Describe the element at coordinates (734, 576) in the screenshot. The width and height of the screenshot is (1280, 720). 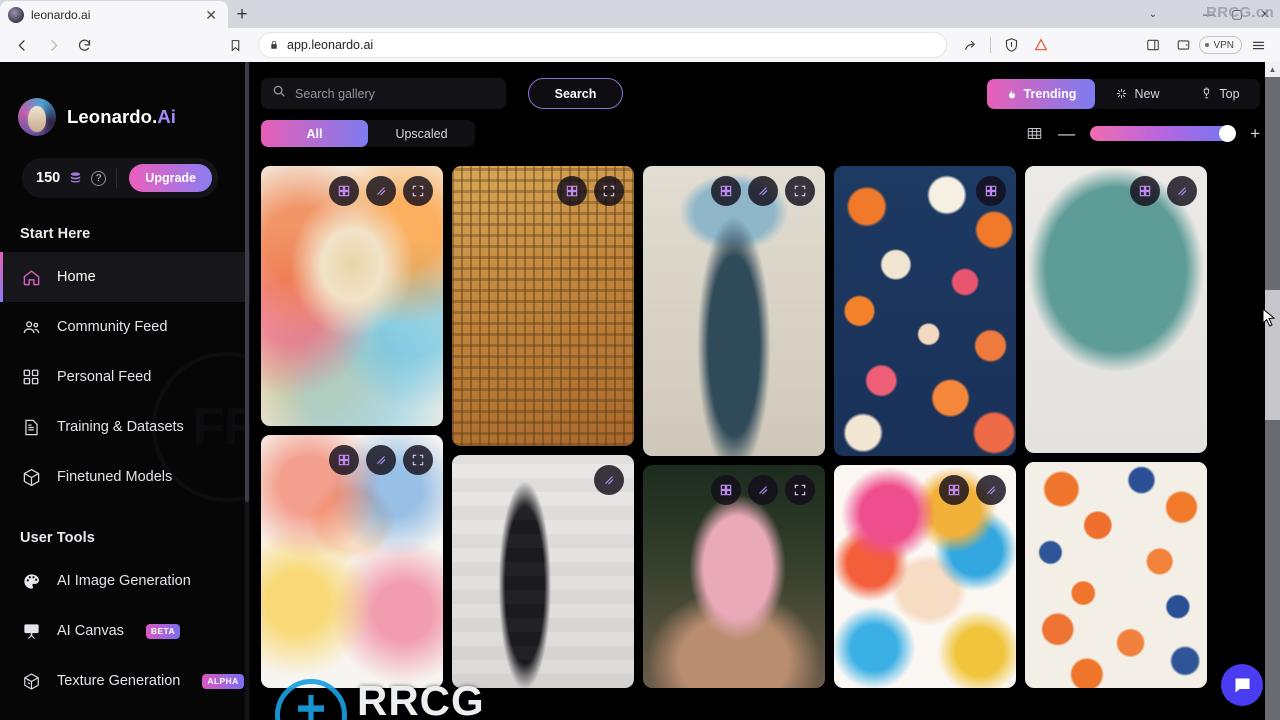
I see `gallery-card-pink-haired-fantasy-woman` at that location.